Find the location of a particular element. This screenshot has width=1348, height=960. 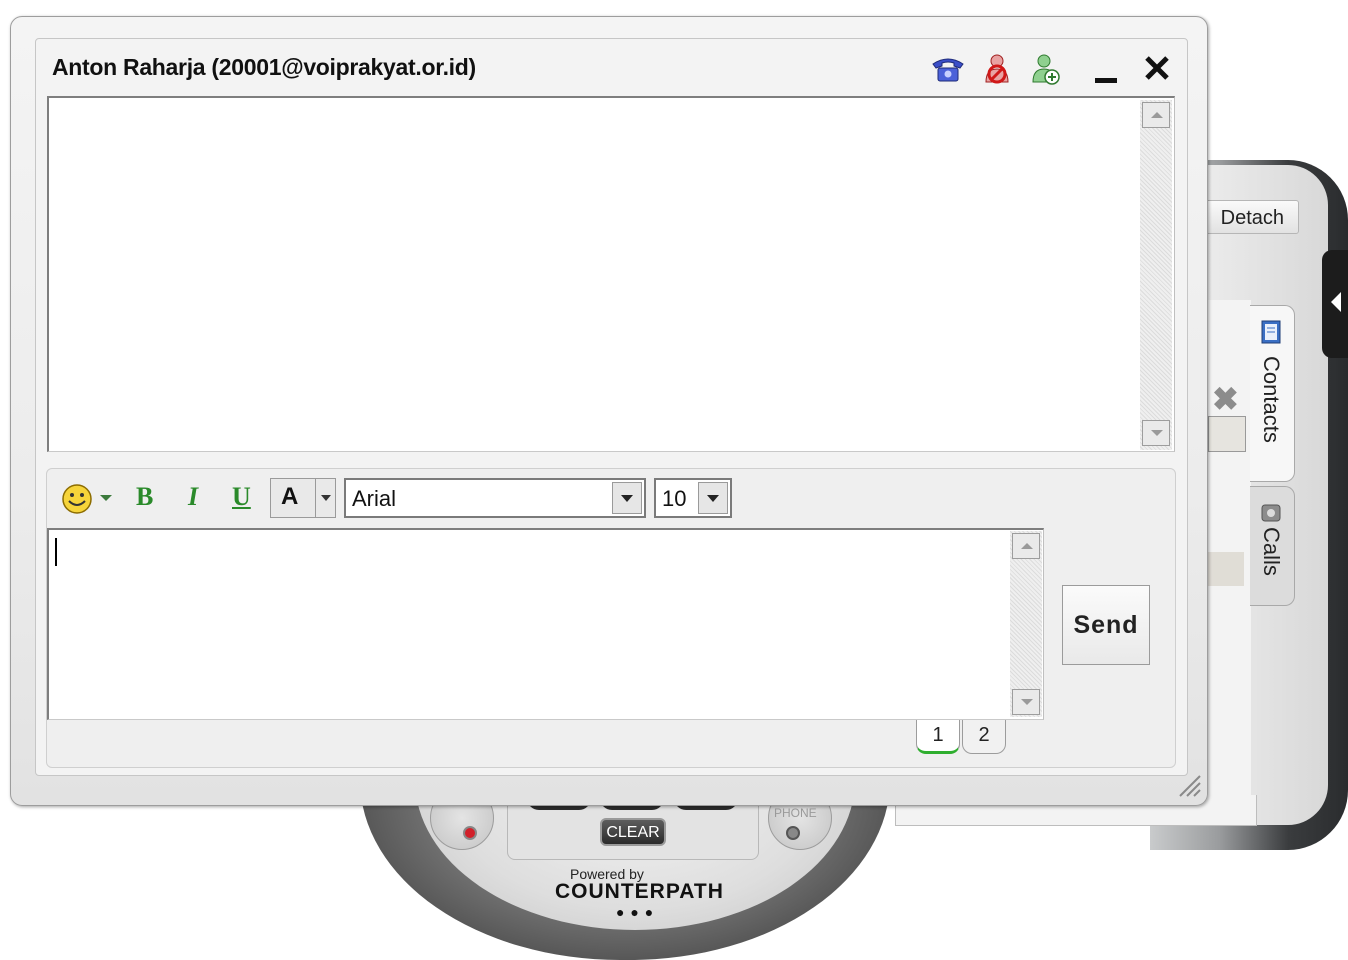

text-cursor is located at coordinates (56, 552).